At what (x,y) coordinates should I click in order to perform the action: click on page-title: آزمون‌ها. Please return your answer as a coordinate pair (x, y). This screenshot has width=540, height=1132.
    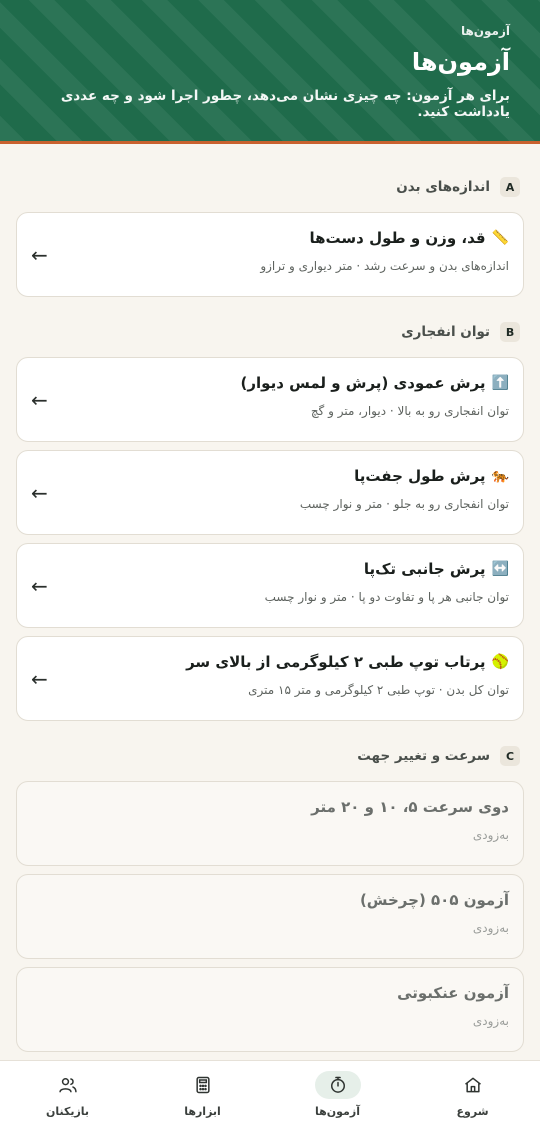
    Looking at the image, I should click on (460, 62).